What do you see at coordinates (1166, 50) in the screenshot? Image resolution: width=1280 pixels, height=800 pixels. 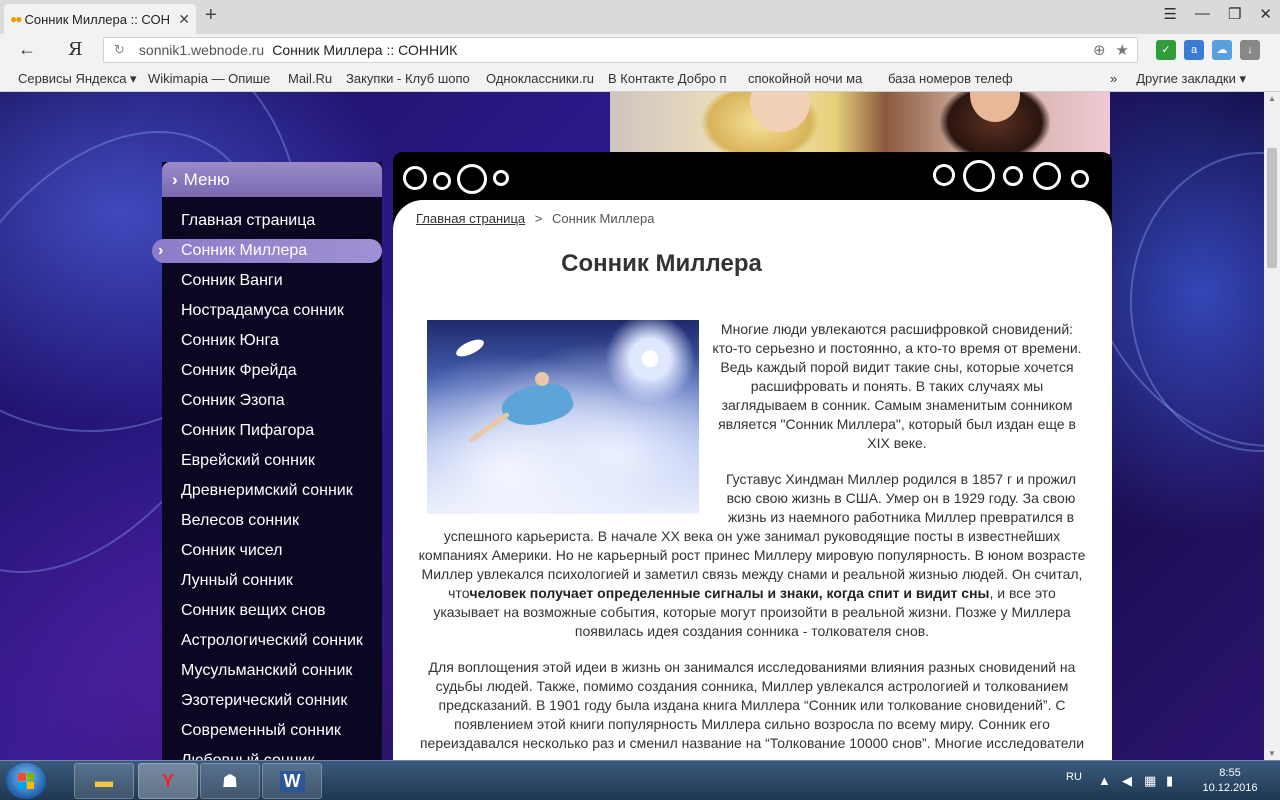 I see `adblock-extension-icon: ✓` at bounding box center [1166, 50].